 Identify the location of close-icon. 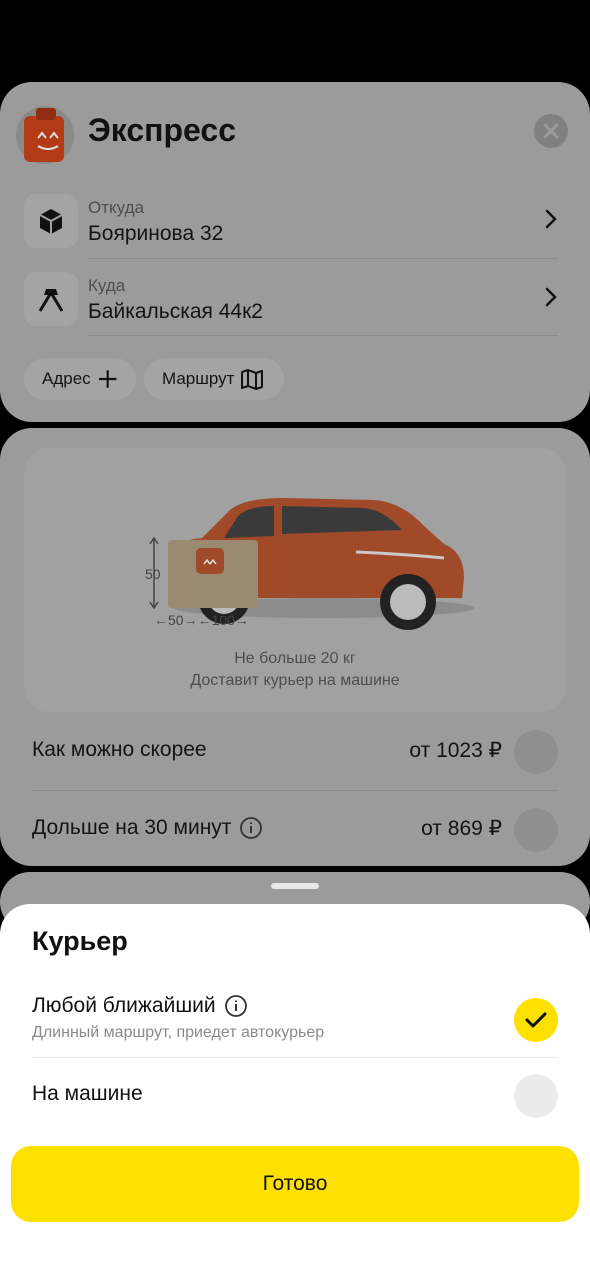
(551, 131).